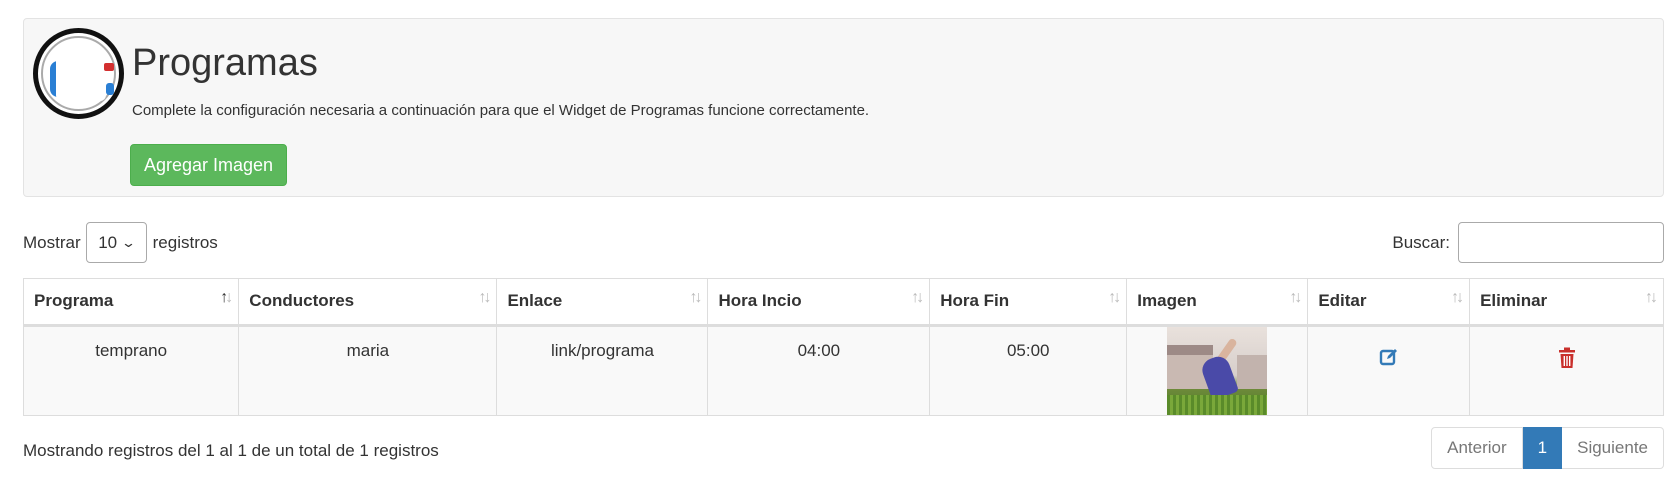 Image resolution: width=1675 pixels, height=499 pixels. What do you see at coordinates (1613, 448) in the screenshot?
I see `next-page-button: Siguiente` at bounding box center [1613, 448].